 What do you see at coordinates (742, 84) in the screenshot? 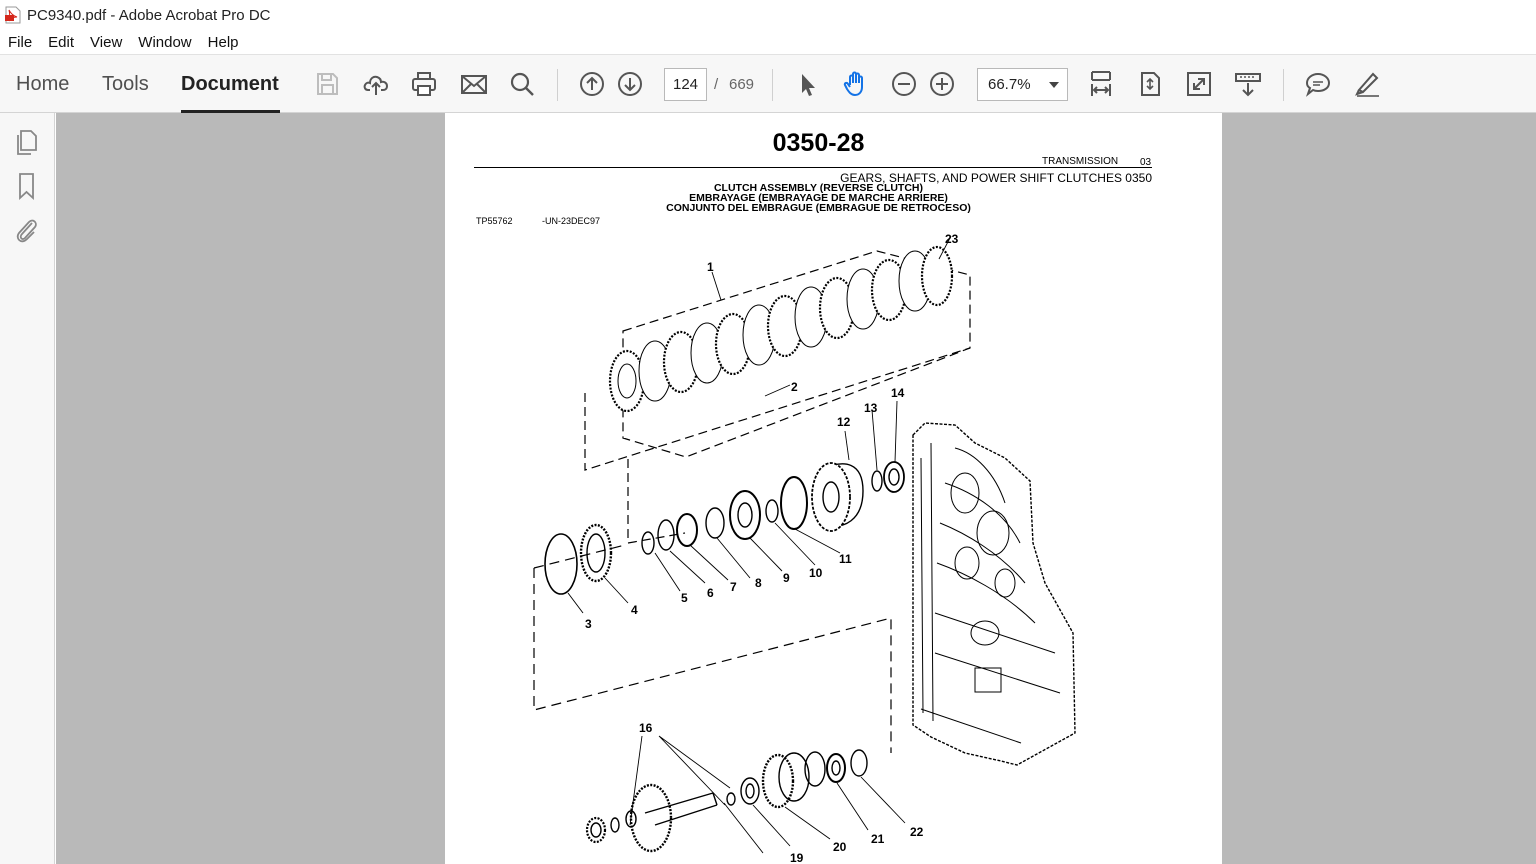
I see `page-total: 669` at bounding box center [742, 84].